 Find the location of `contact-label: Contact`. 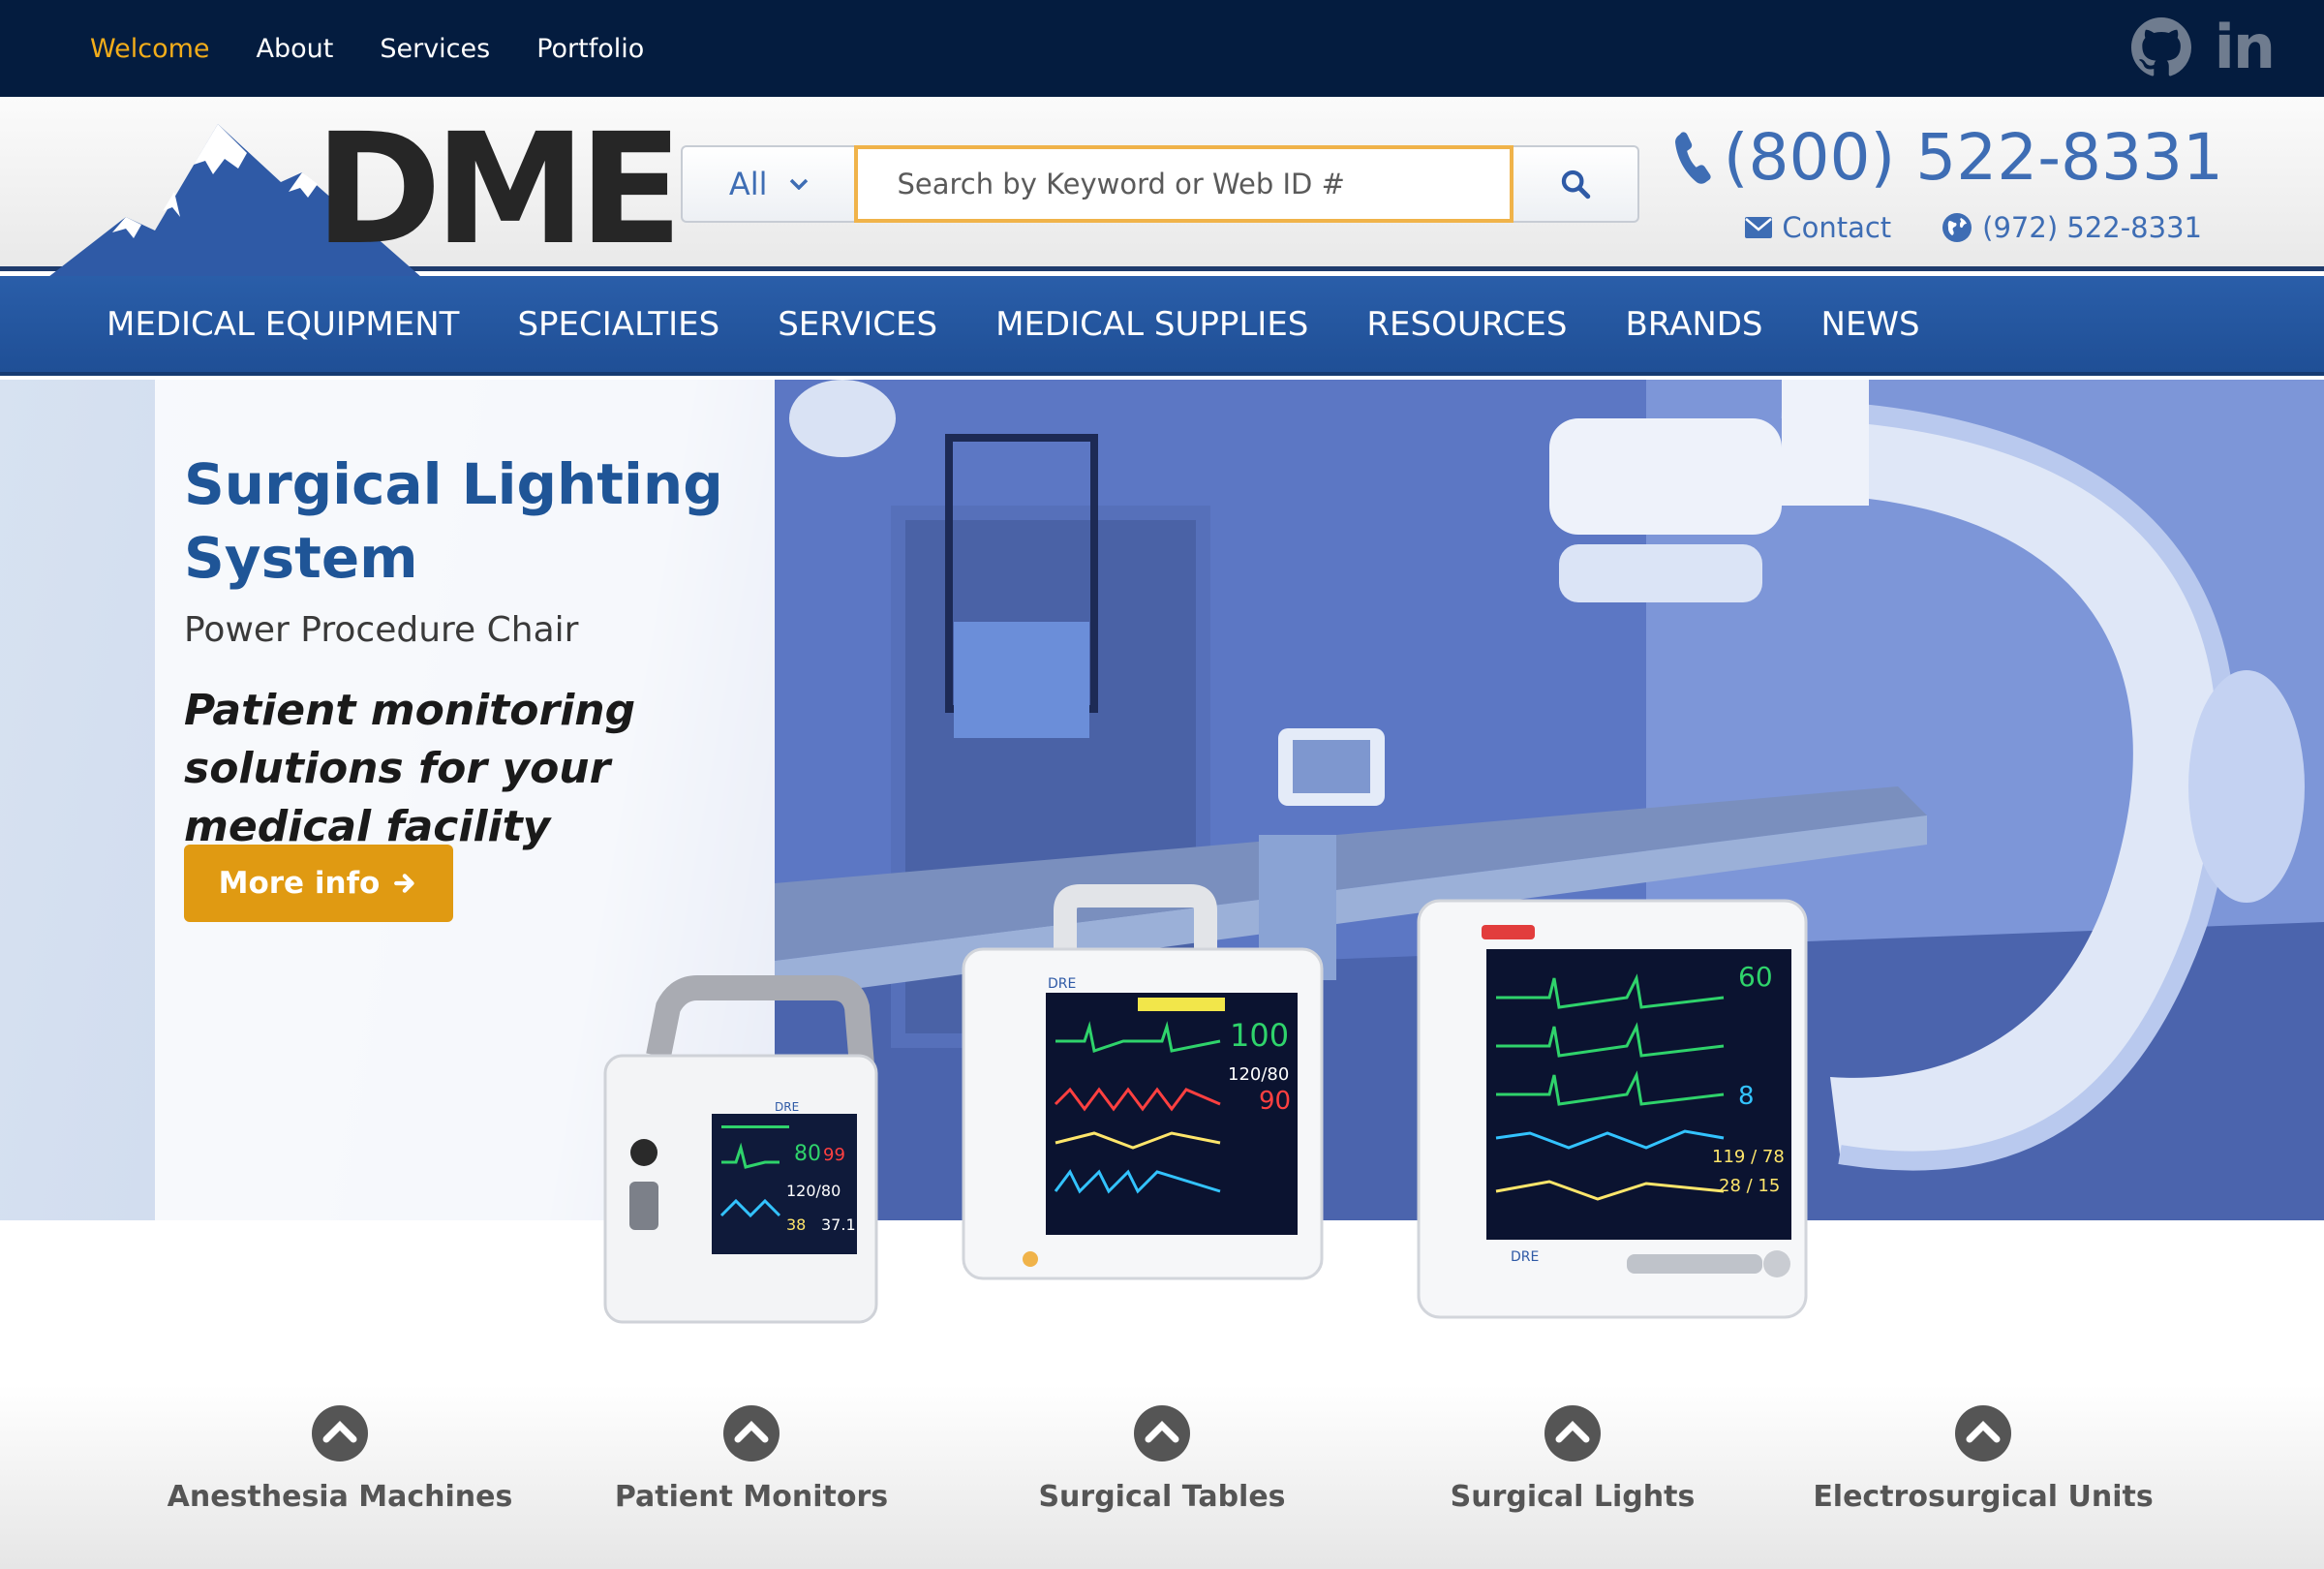

contact-label: Contact is located at coordinates (1837, 227).